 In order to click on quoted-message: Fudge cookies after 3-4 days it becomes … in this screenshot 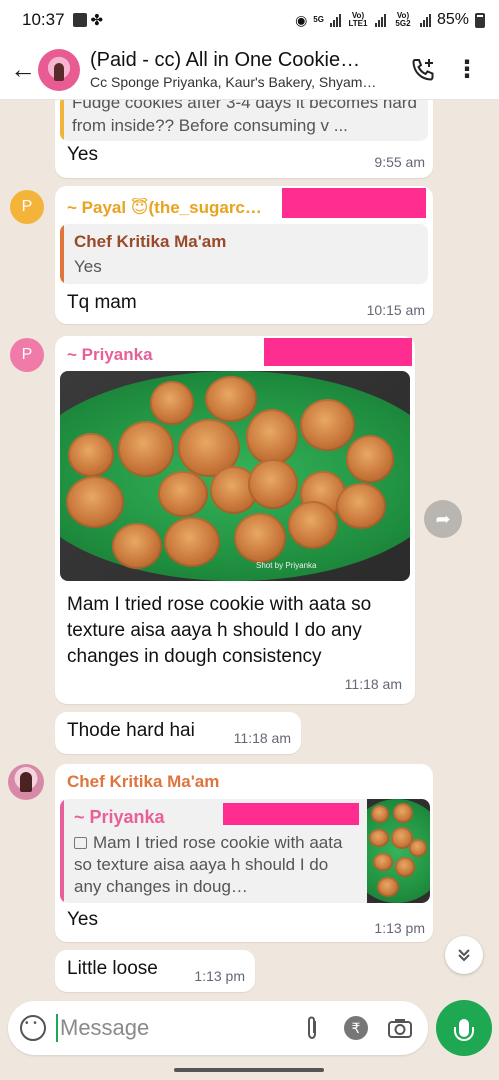, I will do `click(244, 120)`.